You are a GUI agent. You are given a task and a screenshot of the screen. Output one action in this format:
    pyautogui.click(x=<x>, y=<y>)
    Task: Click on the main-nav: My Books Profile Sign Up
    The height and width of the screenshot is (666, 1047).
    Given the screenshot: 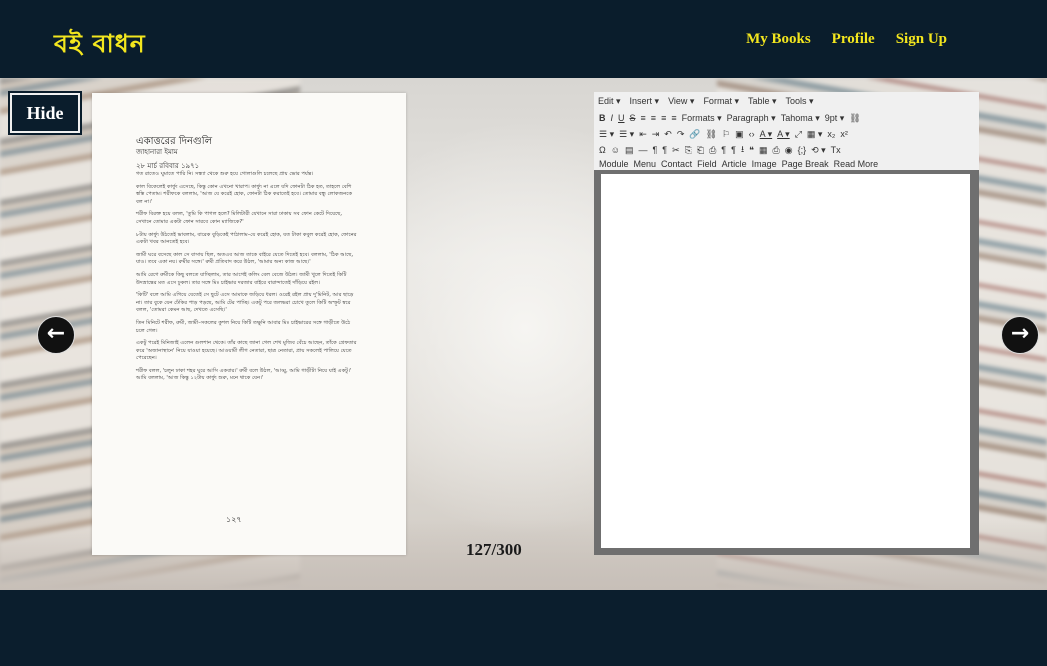 What is the action you would take?
    pyautogui.click(x=836, y=39)
    